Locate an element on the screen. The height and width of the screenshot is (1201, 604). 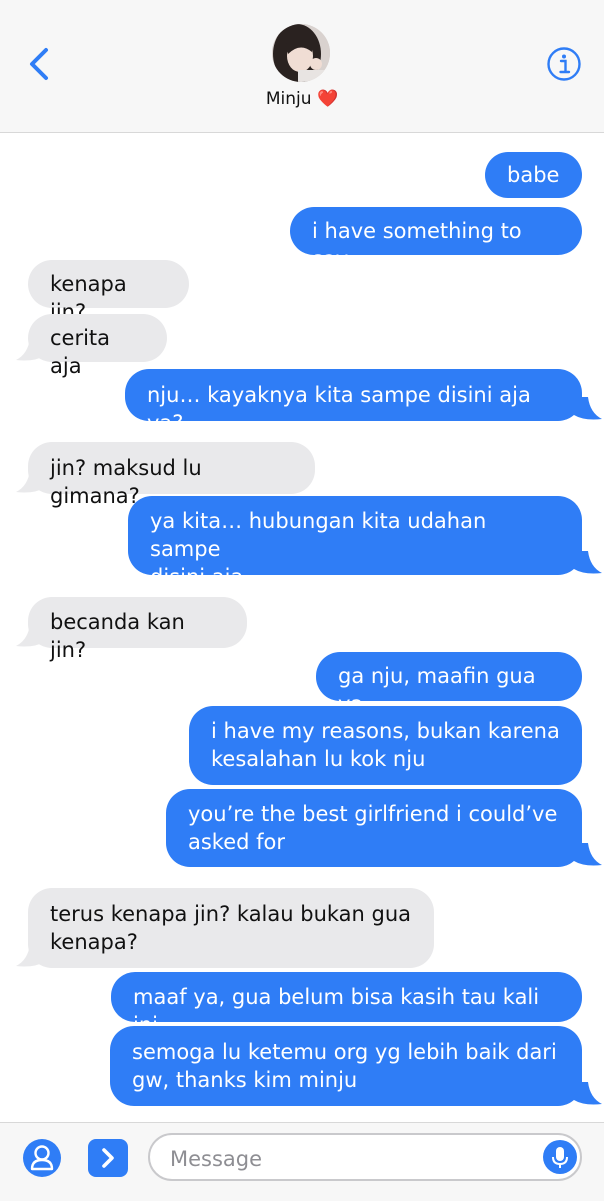
contact-name: Minju ❤️ is located at coordinates (302, 99).